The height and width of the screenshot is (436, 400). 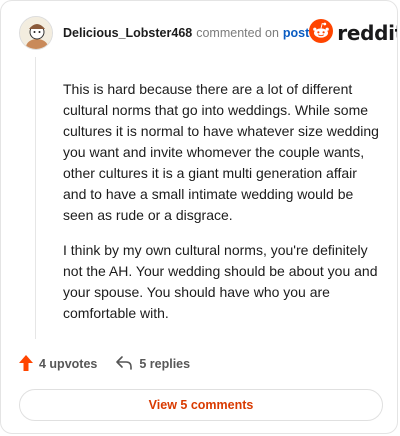 I want to click on avatar, so click(x=36, y=33).